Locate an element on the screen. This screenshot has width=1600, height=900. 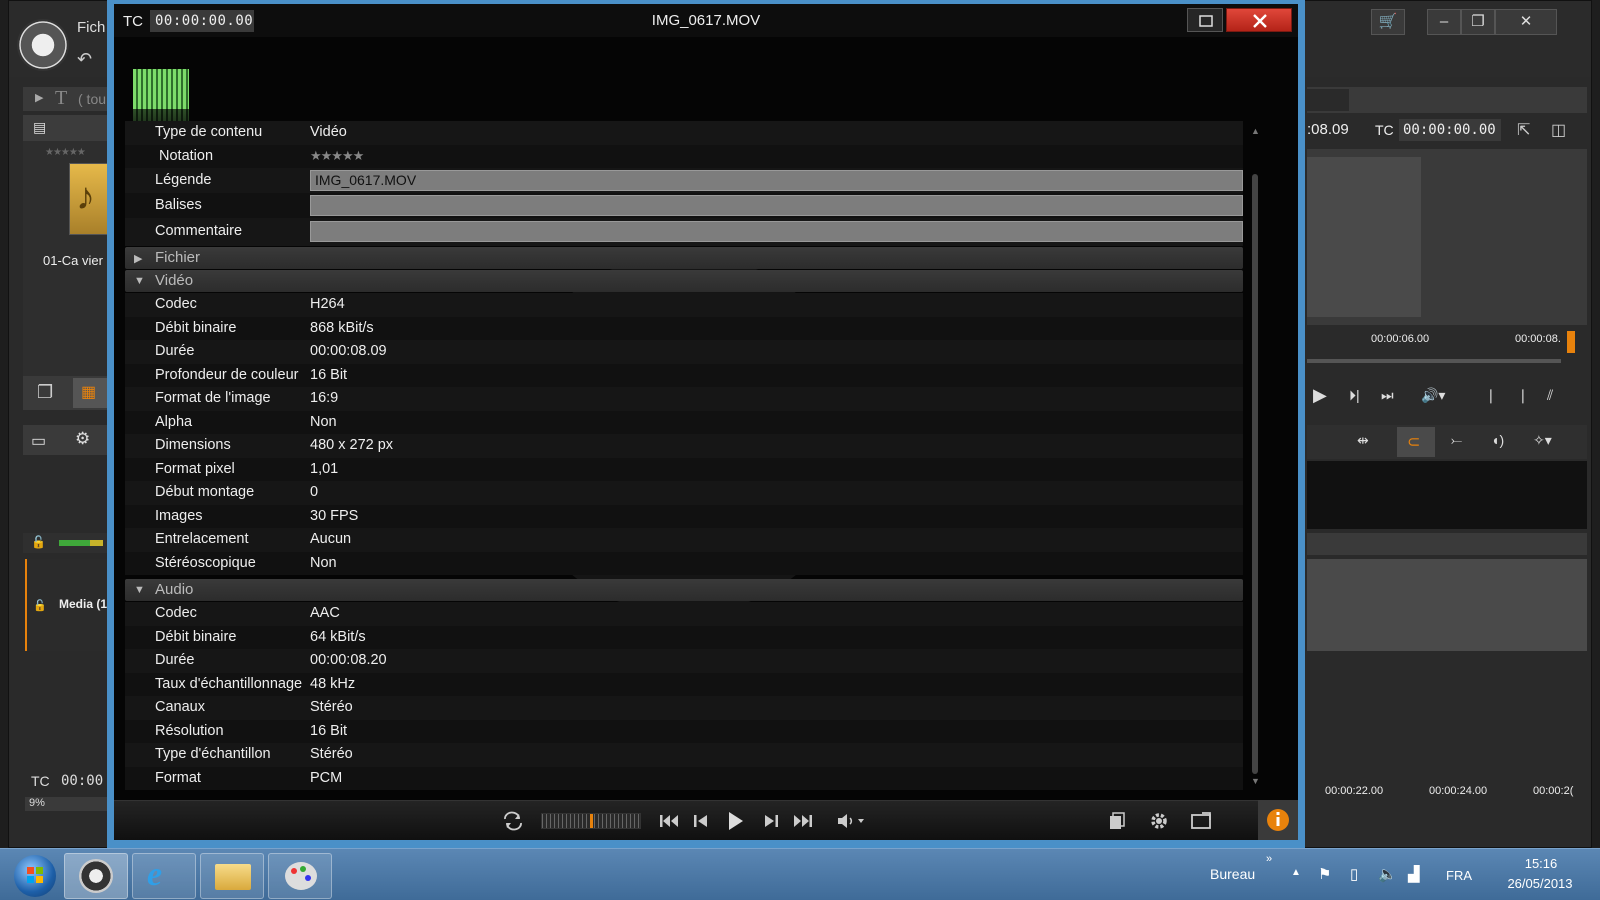
preview-tc-value: 00:00:00.00 is located at coordinates (1450, 130).